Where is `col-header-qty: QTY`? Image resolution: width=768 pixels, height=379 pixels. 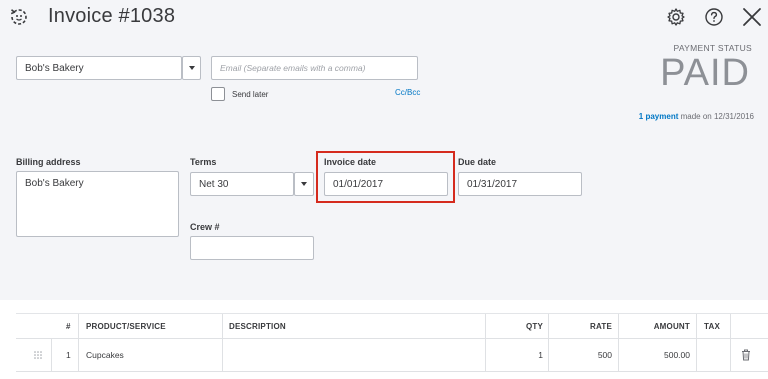 col-header-qty: QTY is located at coordinates (534, 326).